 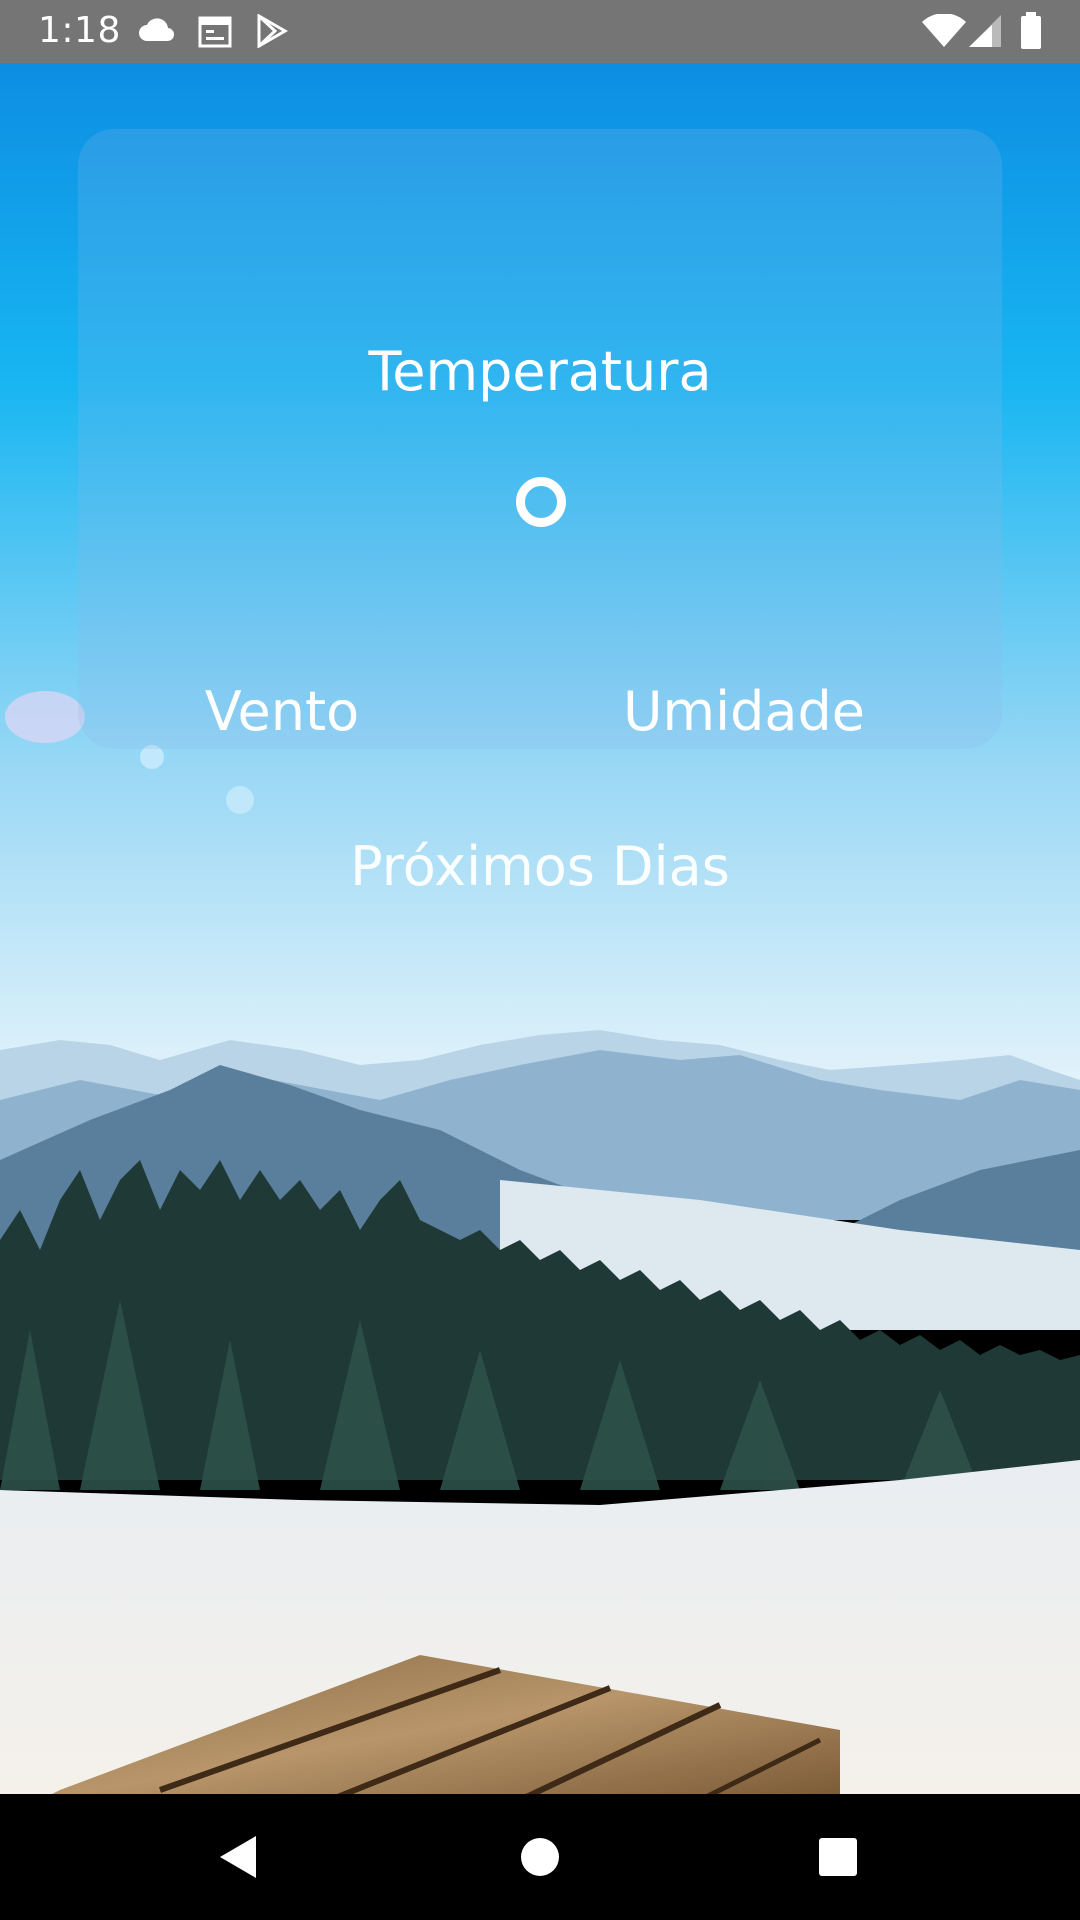 What do you see at coordinates (838, 1857) in the screenshot?
I see `recents-icon` at bounding box center [838, 1857].